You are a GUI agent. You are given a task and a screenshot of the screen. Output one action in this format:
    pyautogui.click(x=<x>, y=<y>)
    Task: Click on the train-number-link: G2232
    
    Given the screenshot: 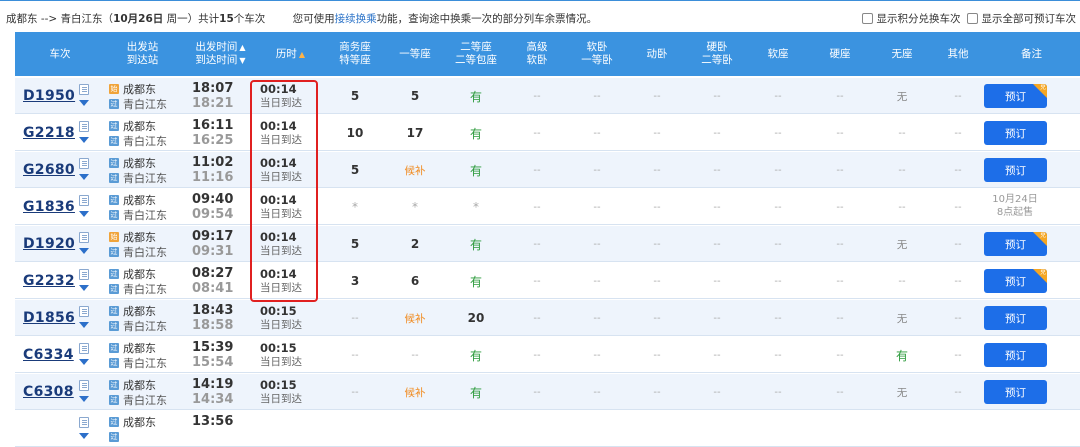 What is the action you would take?
    pyautogui.click(x=49, y=281)
    